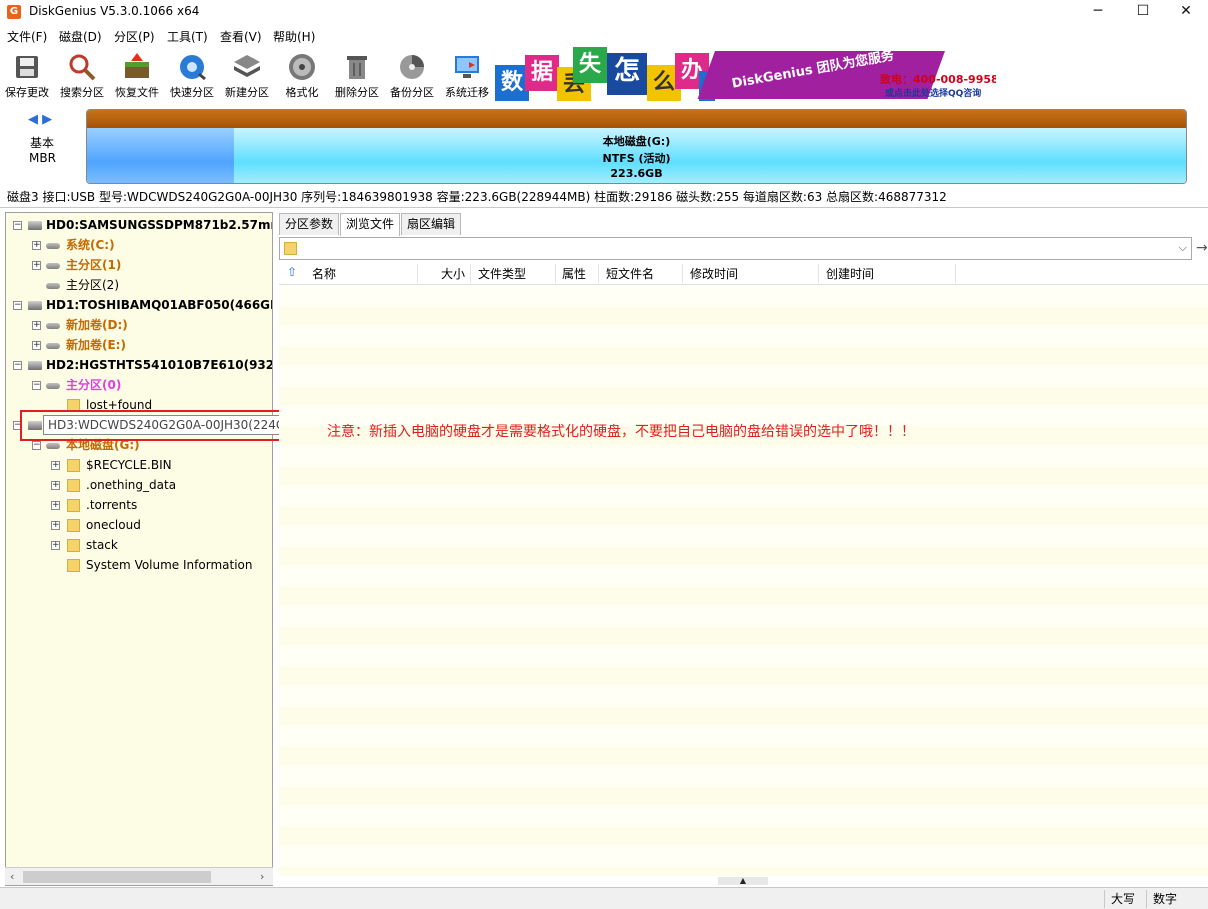  What do you see at coordinates (453, 273) in the screenshot?
I see `col-size: 大小` at bounding box center [453, 273].